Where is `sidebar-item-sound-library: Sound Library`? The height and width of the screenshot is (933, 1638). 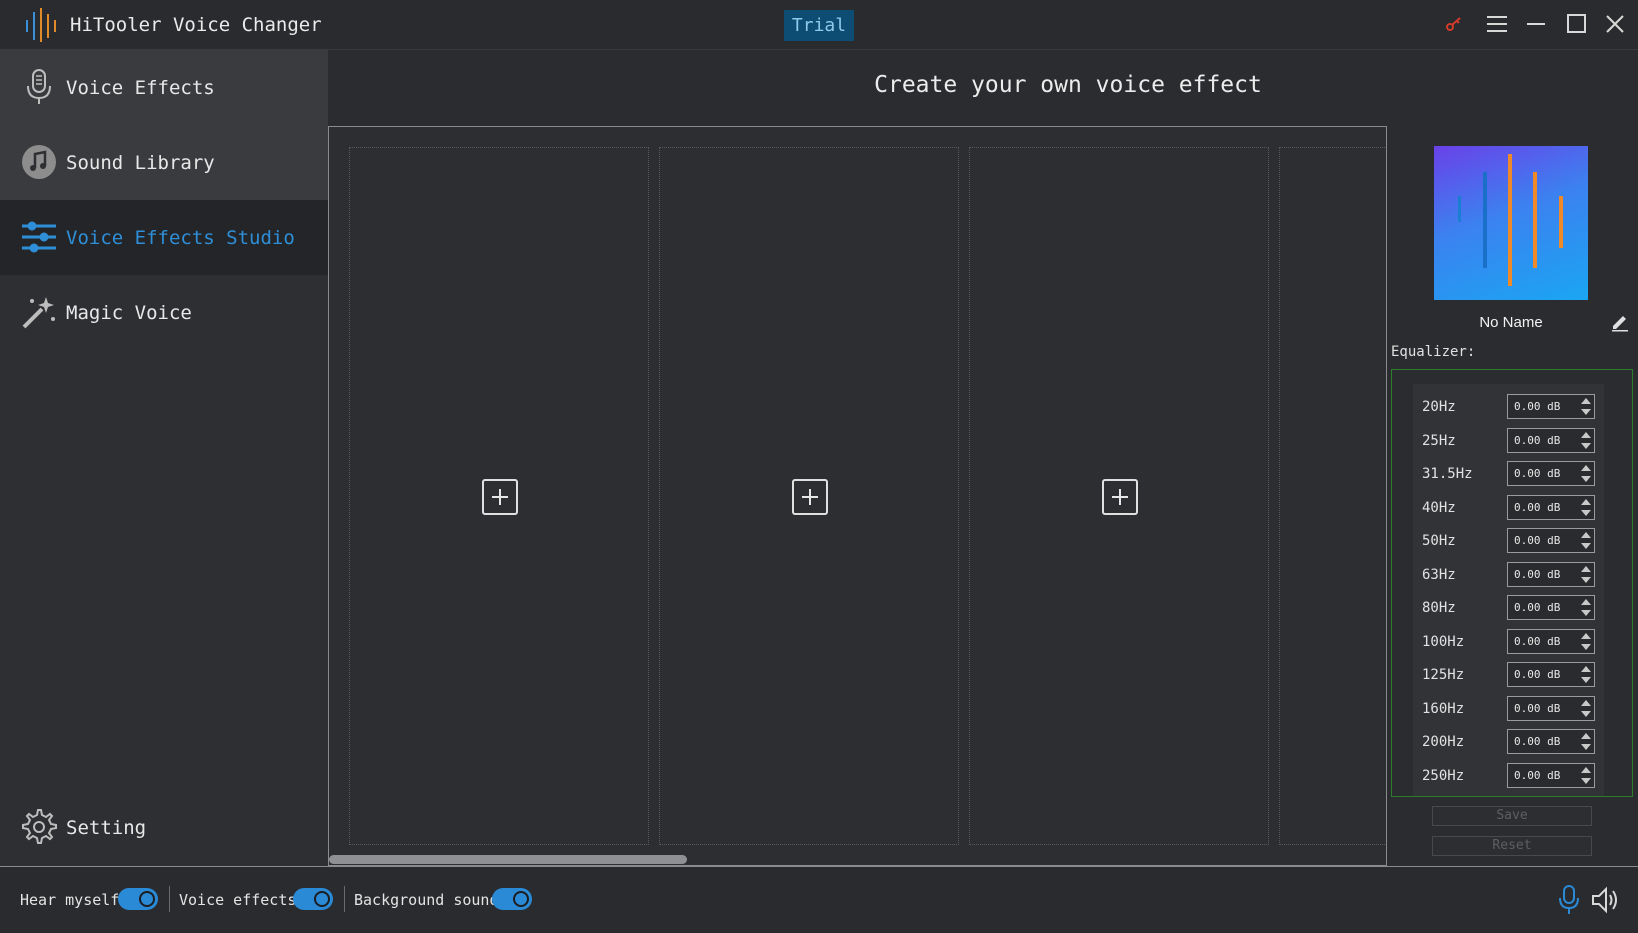 sidebar-item-sound-library: Sound Library is located at coordinates (164, 162).